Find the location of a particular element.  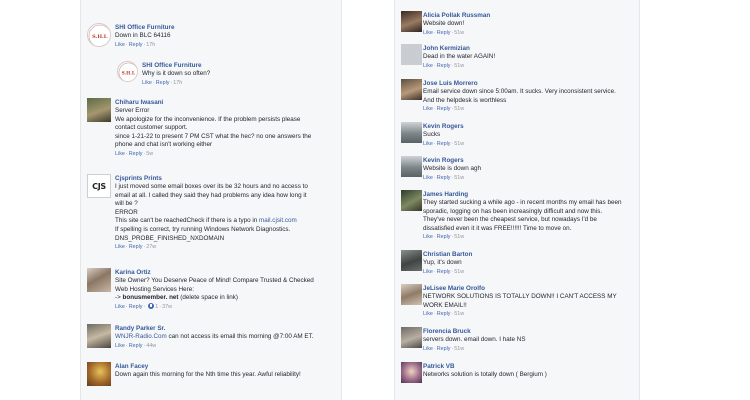

comment-author: John Kermizian is located at coordinates (530, 48).